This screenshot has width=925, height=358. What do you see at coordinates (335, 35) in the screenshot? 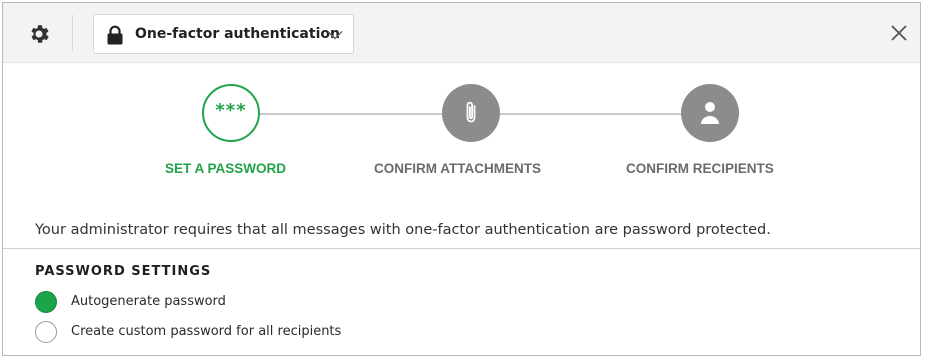
I see `chevron-down-icon` at bounding box center [335, 35].